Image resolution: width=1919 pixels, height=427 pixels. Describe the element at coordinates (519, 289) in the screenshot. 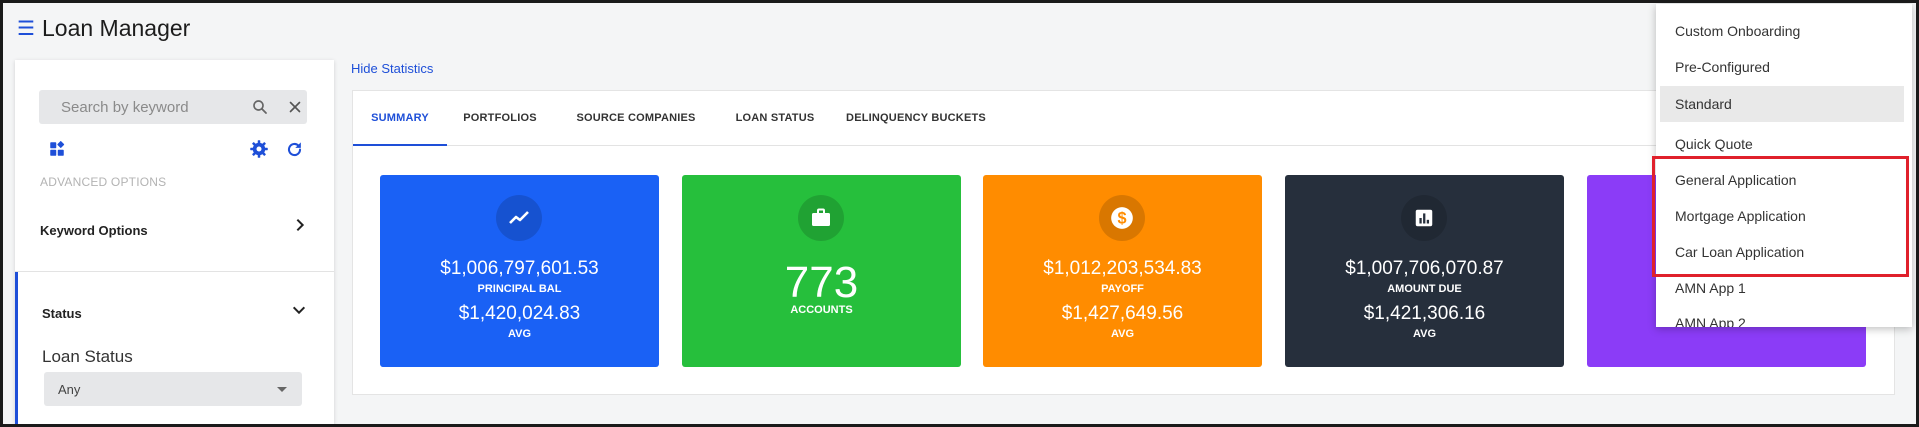

I see `principal-bal-label: PRINCIPAL BAL` at that location.